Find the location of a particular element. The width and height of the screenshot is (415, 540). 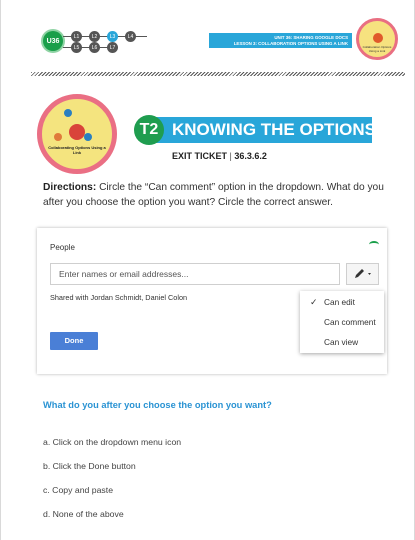

permission-menu: ✓ Can edit Can comment Can view is located at coordinates (342, 322).